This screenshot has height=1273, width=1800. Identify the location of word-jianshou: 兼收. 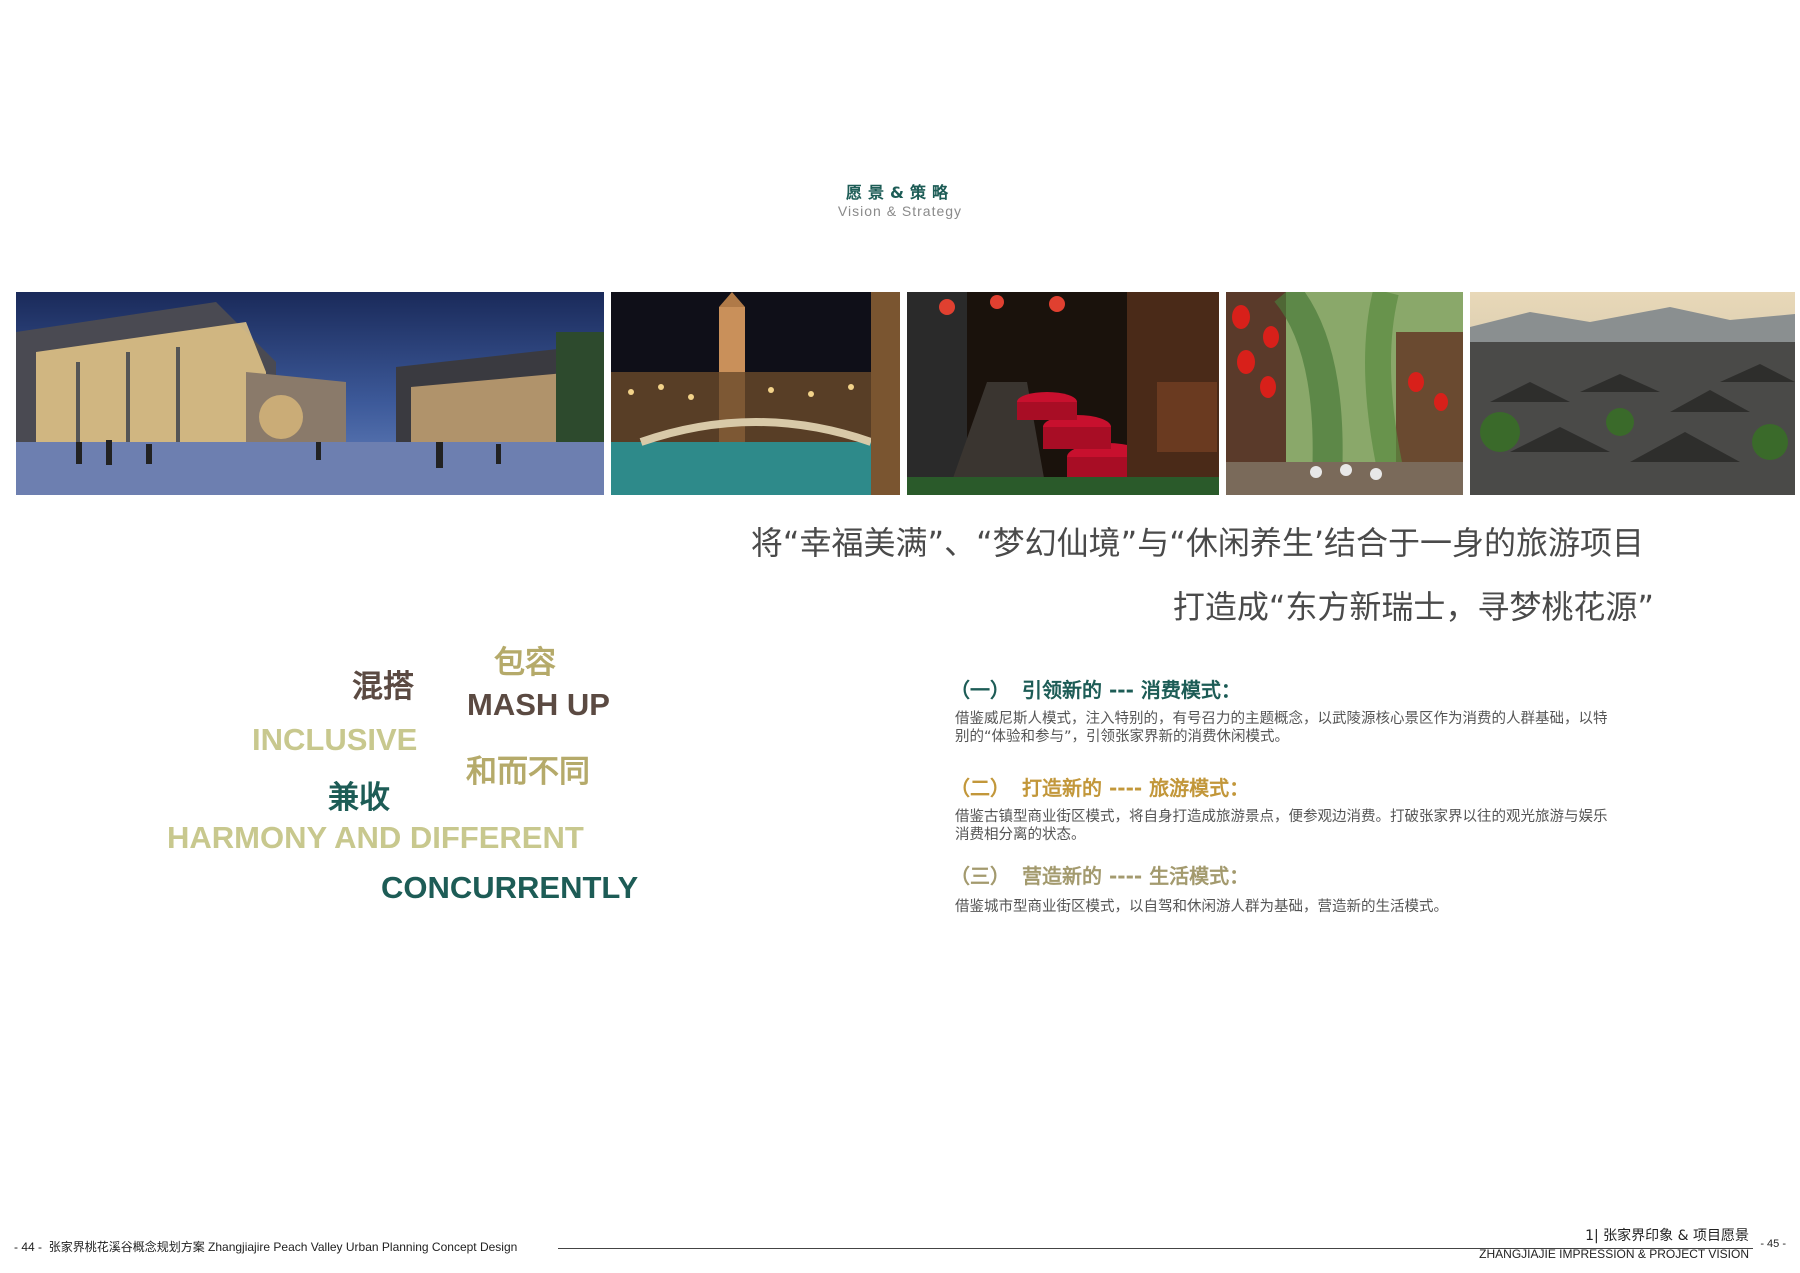
(359, 798).